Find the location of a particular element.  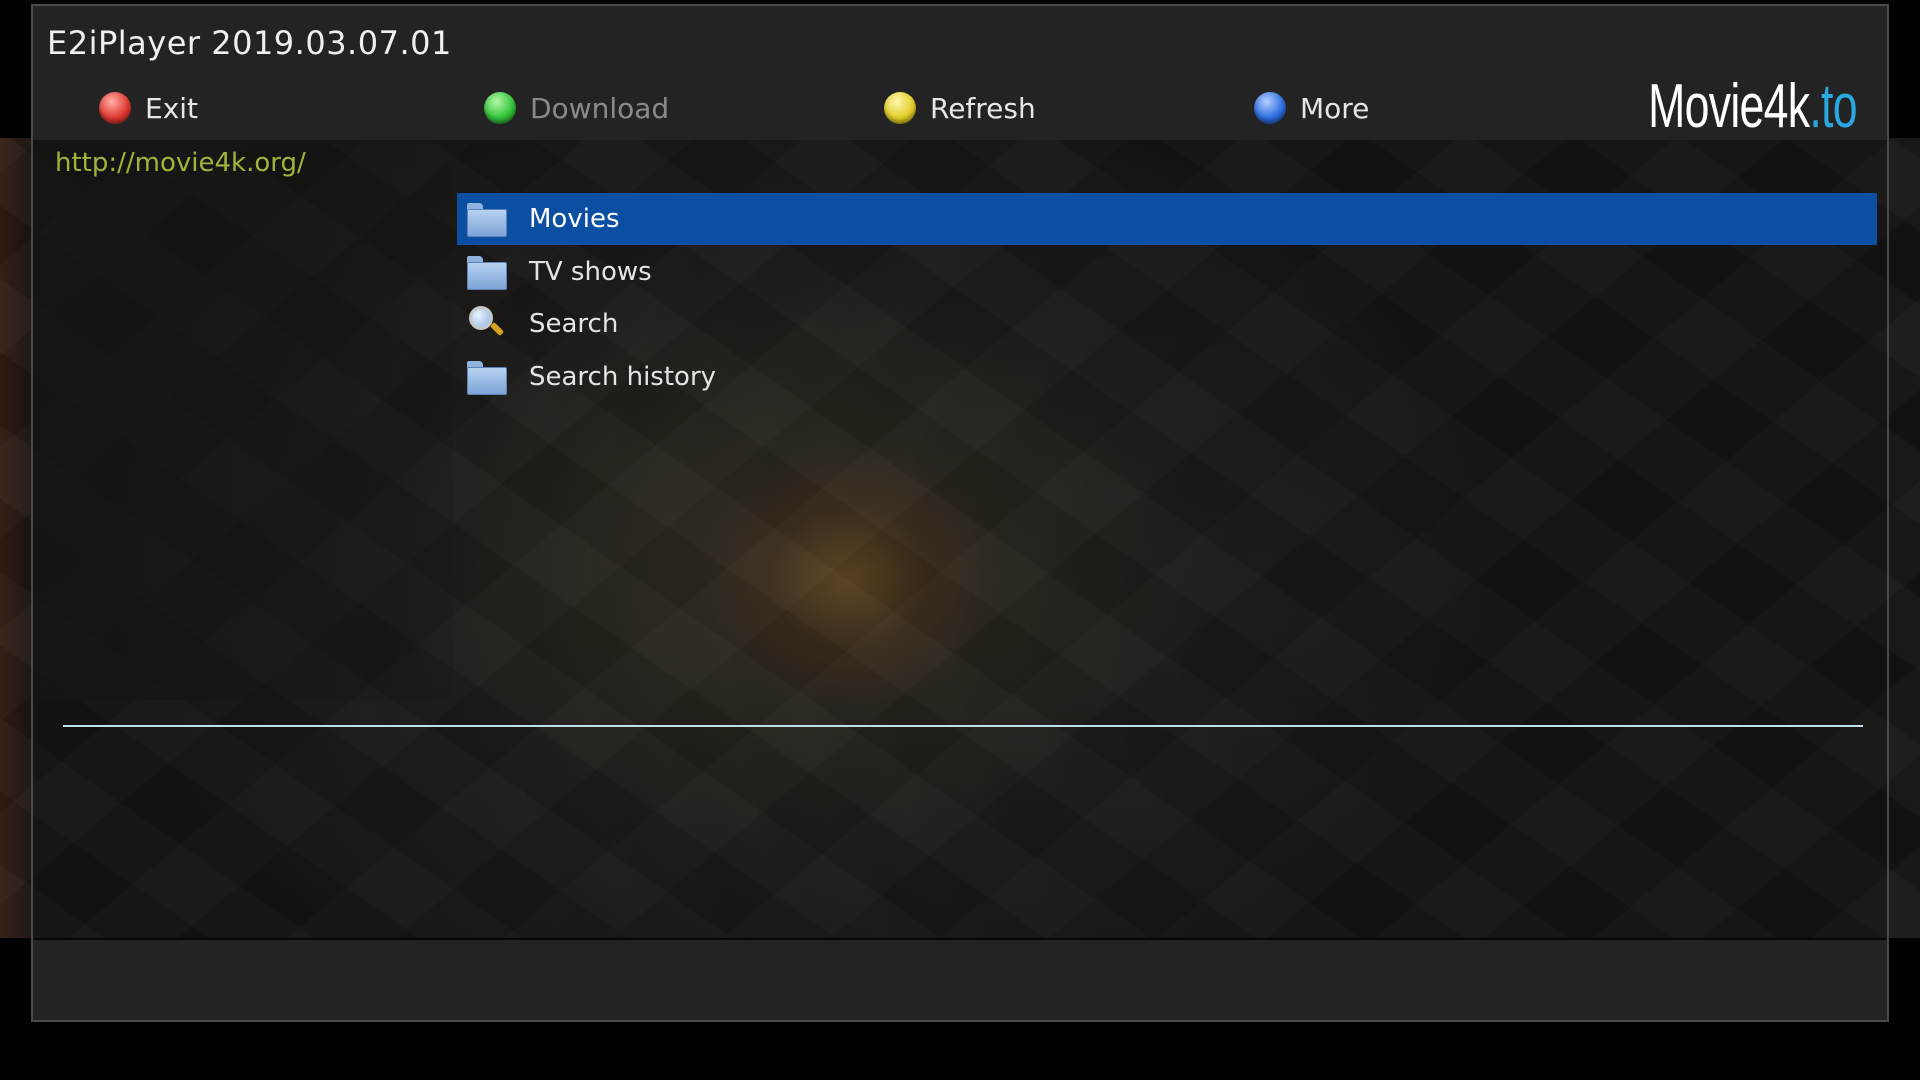

refresh-button: Refresh is located at coordinates (960, 108).